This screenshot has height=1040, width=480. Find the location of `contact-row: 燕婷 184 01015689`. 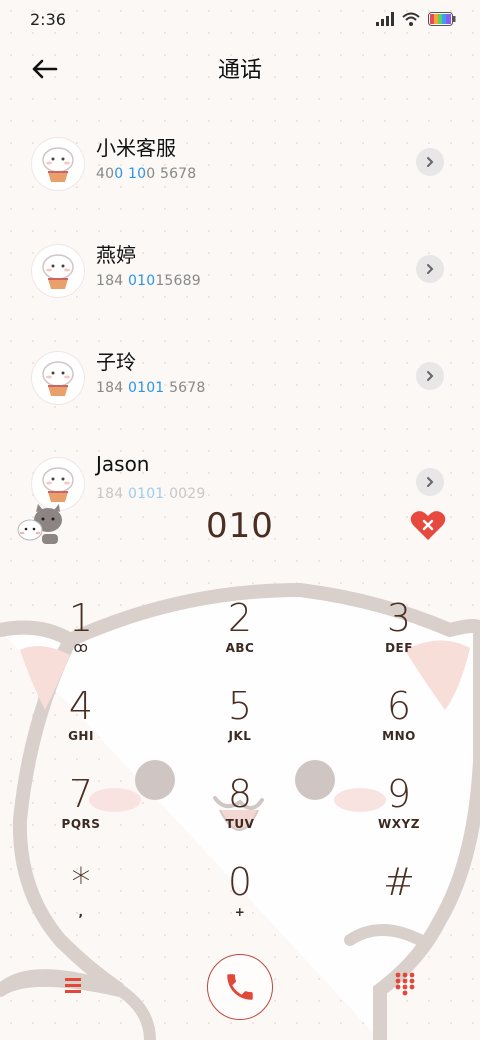

contact-row: 燕婷 184 01015689 is located at coordinates (240, 278).